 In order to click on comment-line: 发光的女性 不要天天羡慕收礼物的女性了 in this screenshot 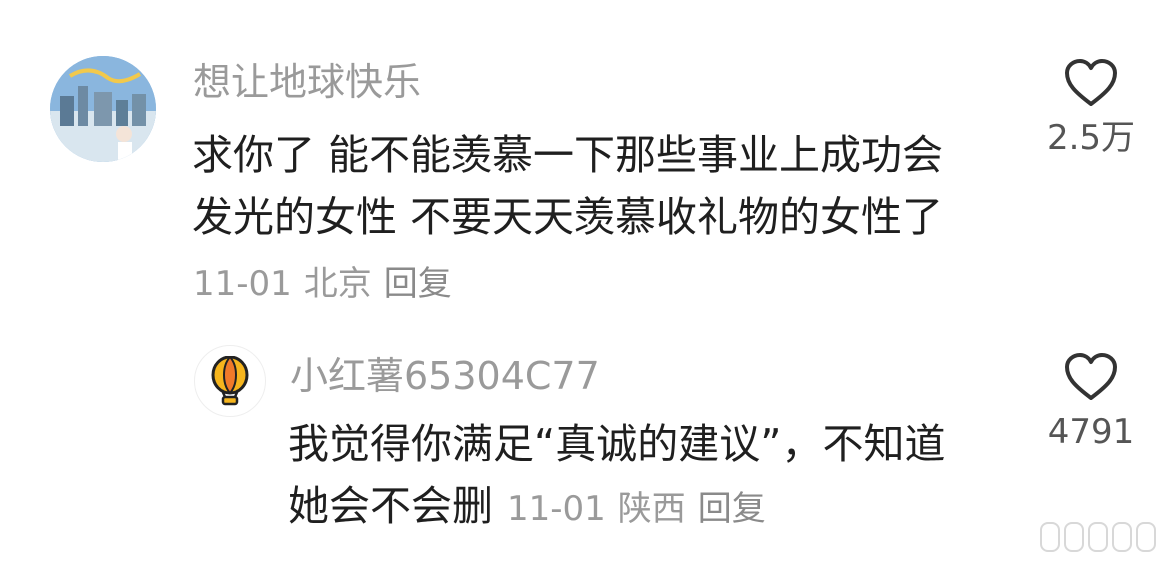, I will do `click(568, 217)`.